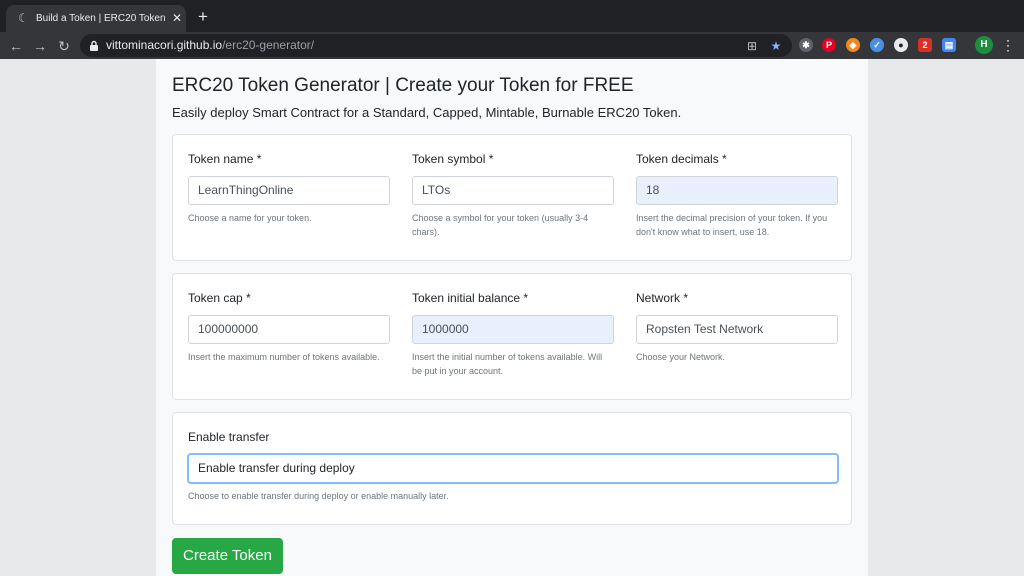 This screenshot has width=1024, height=576. Describe the element at coordinates (662, 298) in the screenshot. I see `network-label: Network *` at that location.